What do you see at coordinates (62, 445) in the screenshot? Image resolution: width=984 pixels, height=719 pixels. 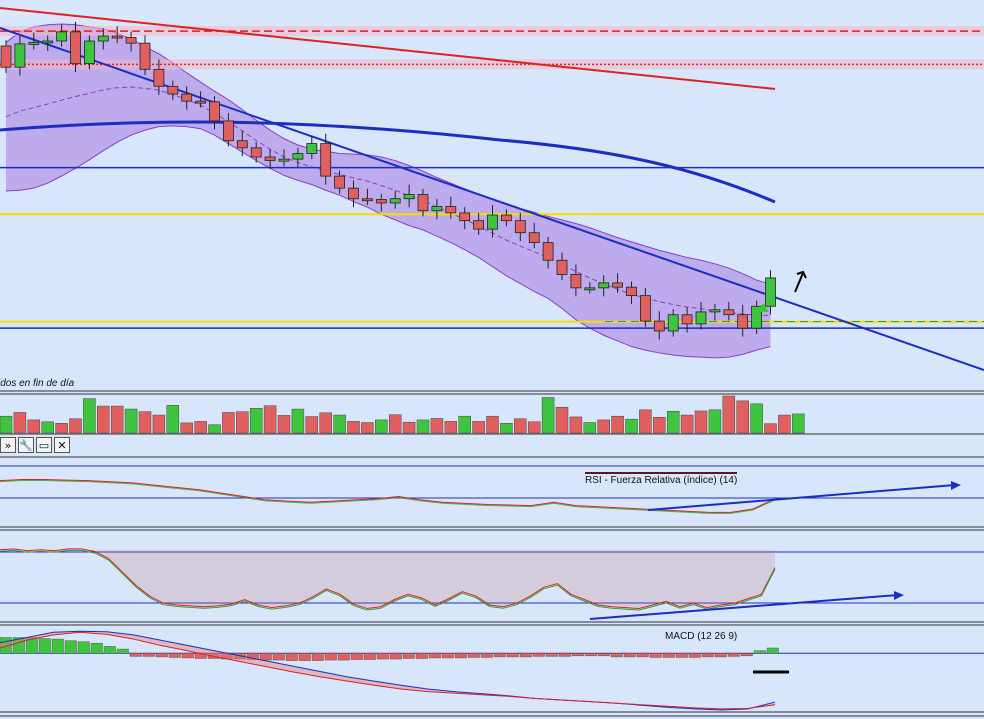 I see `close-icon: ✕` at bounding box center [62, 445].